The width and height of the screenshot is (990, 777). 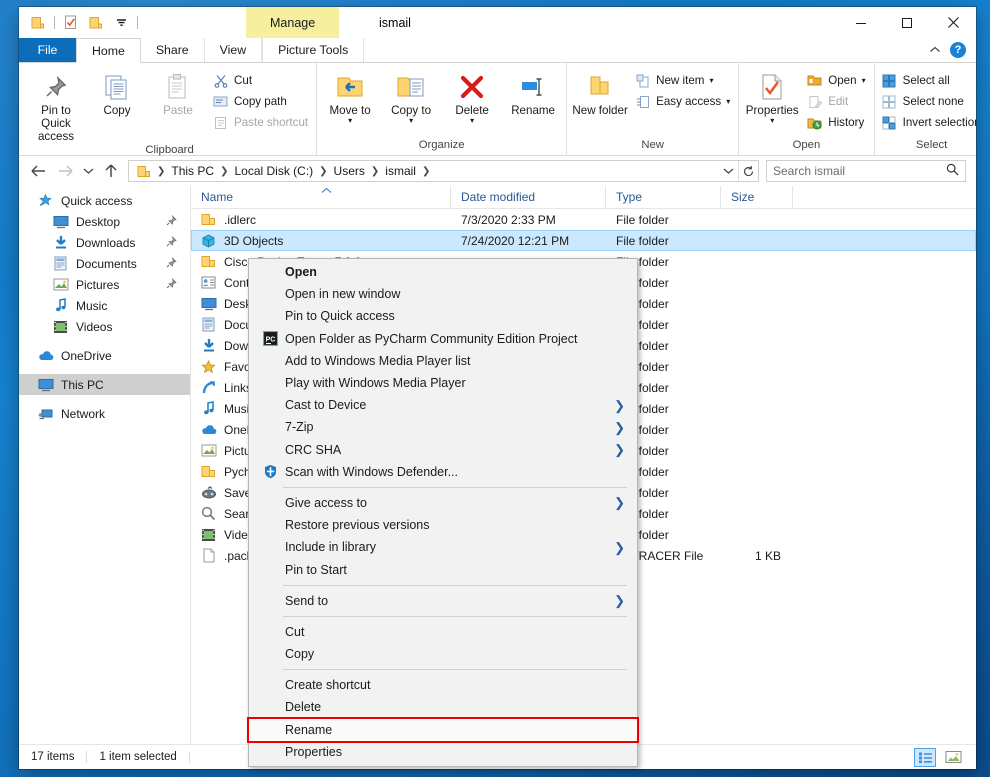 I want to click on menu-item-include-in-library: Include in library ❯, so click(x=443, y=547).